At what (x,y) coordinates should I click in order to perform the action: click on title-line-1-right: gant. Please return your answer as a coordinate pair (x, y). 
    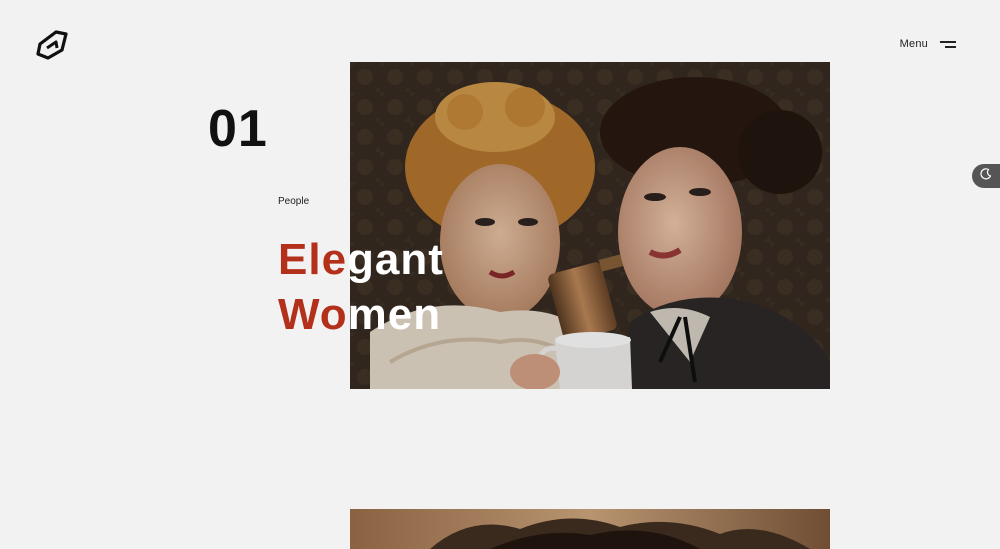
    Looking at the image, I should click on (395, 259).